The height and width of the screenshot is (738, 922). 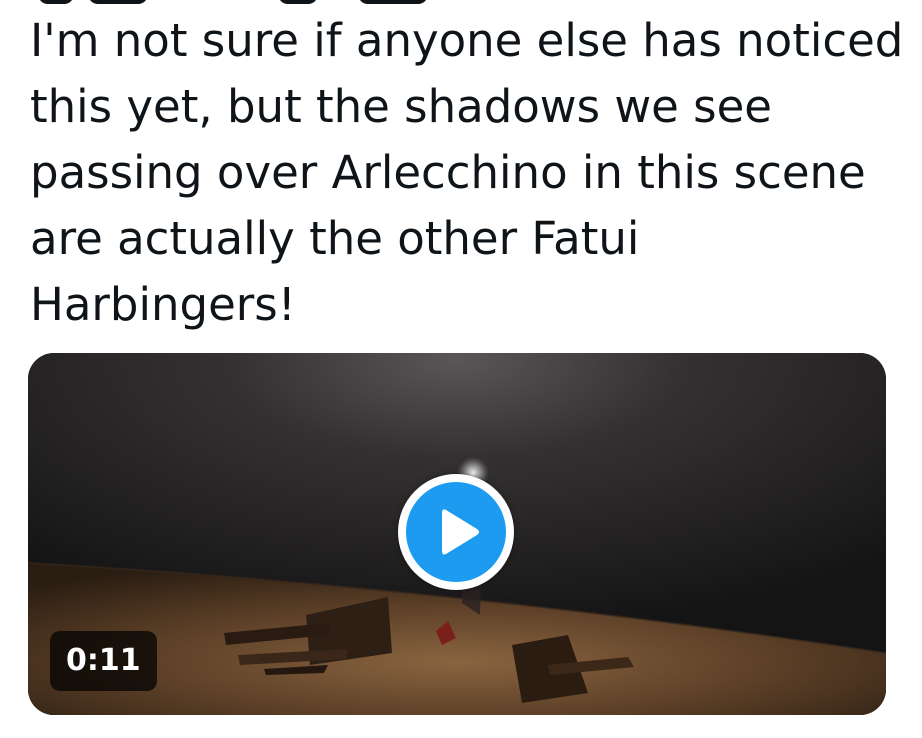 I want to click on video-duration-badge: 0:11, so click(x=103, y=661).